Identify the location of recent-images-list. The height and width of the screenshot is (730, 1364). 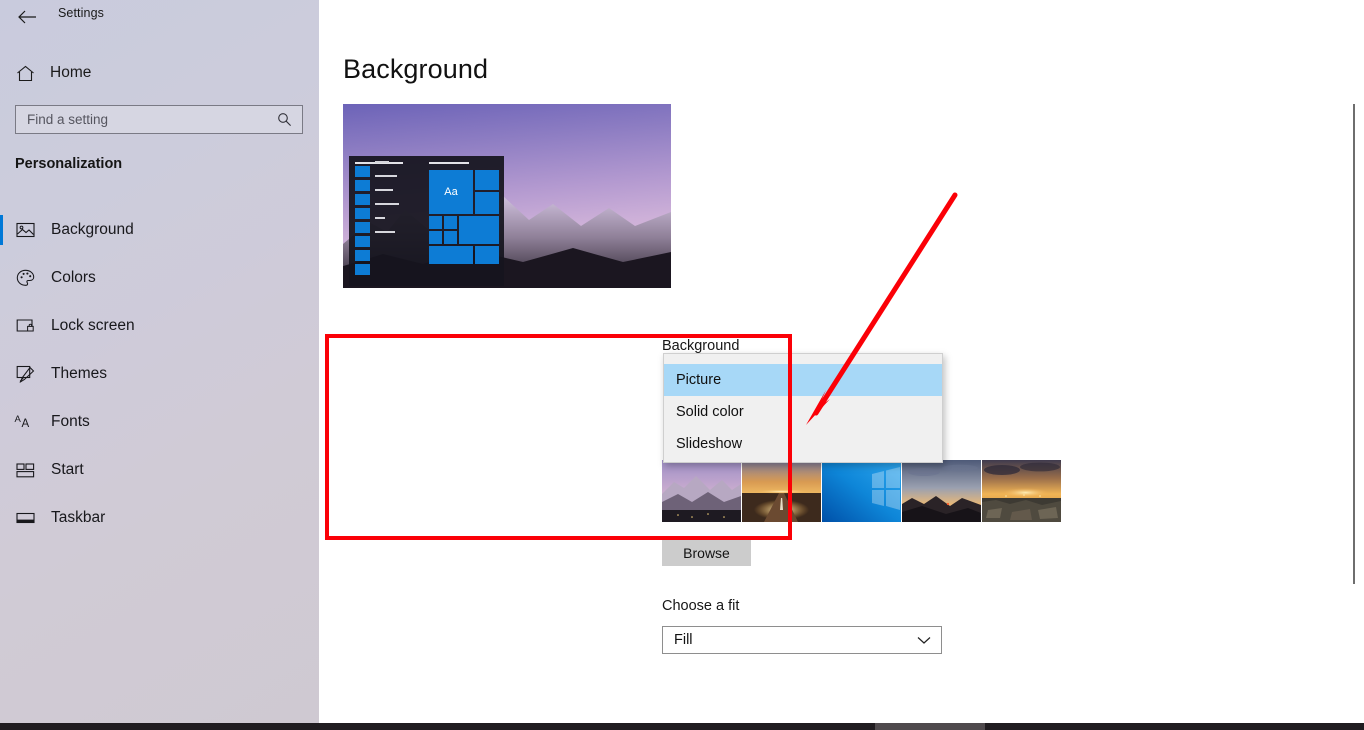
(861, 491).